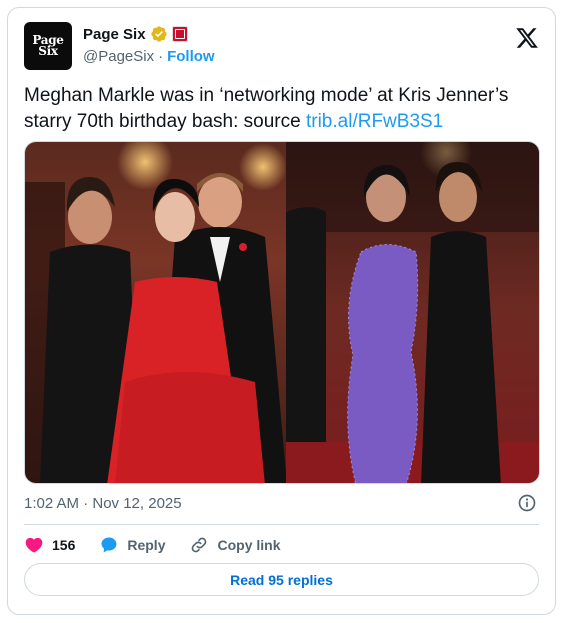 The height and width of the screenshot is (623, 565). What do you see at coordinates (114, 34) in the screenshot?
I see `account-name: Page Six` at bounding box center [114, 34].